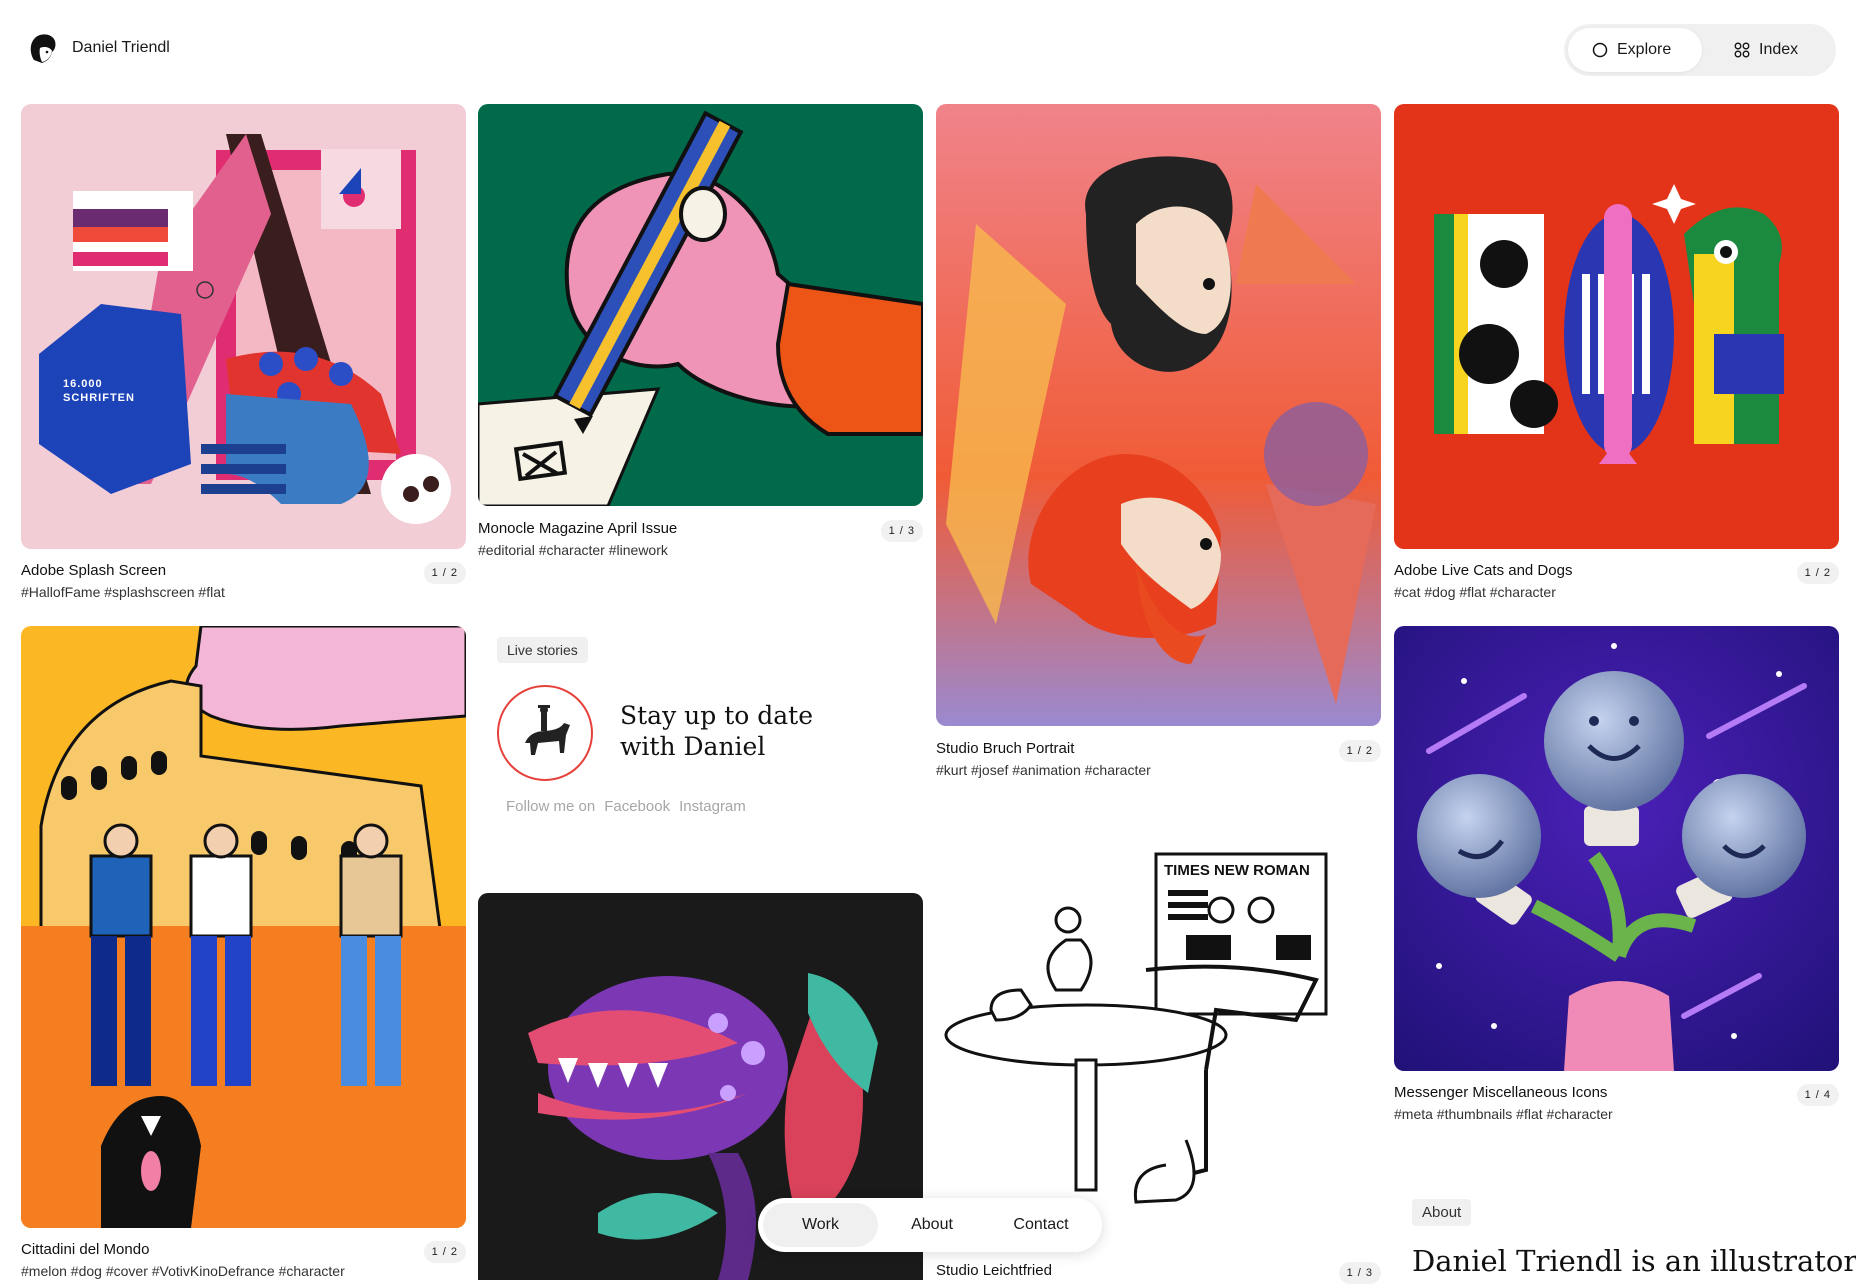 This screenshot has height=1284, width=1856. I want to click on index-button: Index, so click(1771, 50).